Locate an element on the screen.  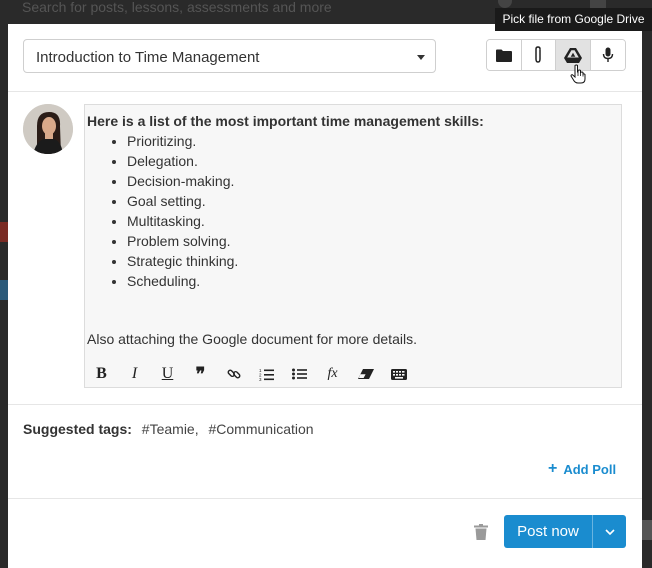
avatar is located at coordinates (48, 129).